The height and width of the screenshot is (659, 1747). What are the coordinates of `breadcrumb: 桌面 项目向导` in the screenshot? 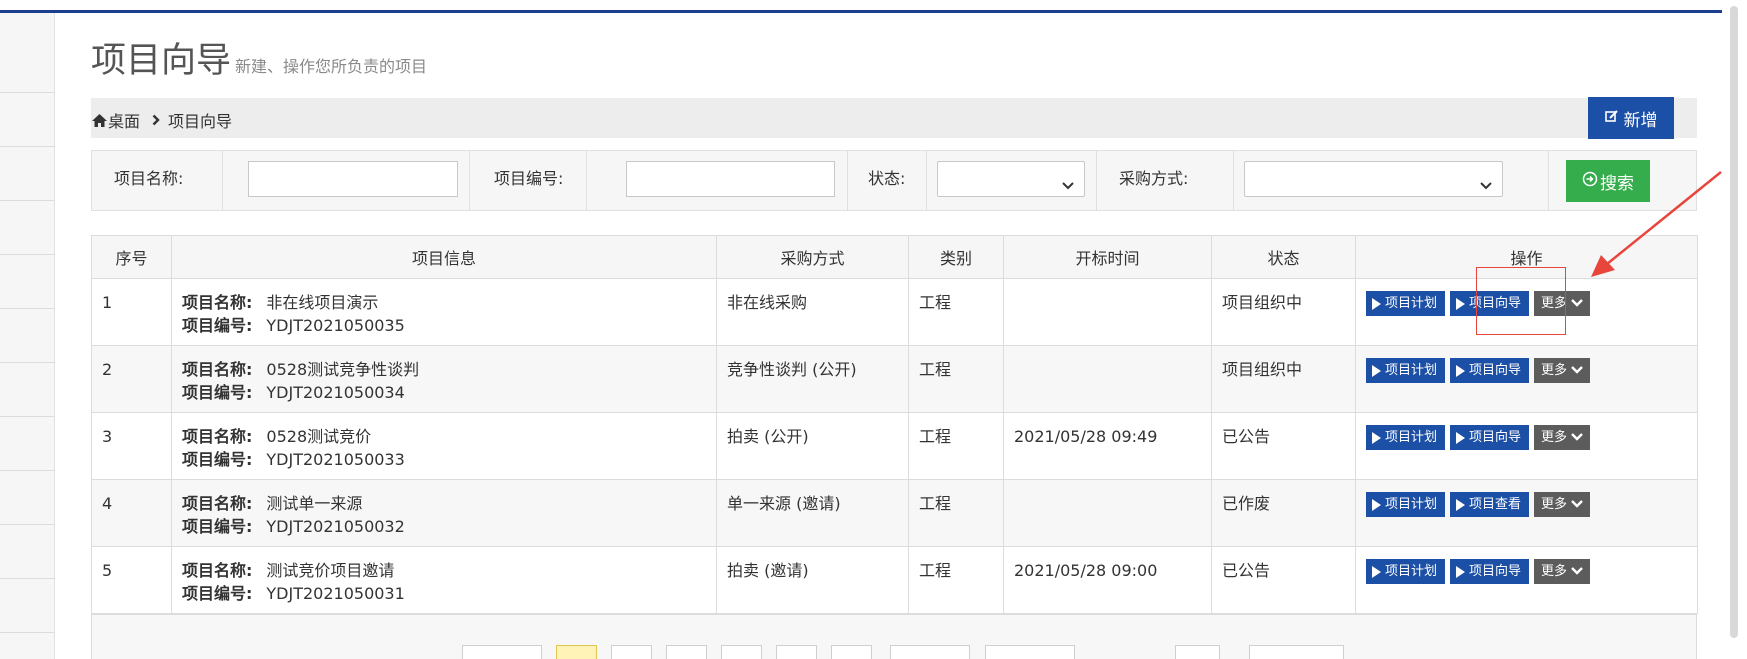 It's located at (161, 120).